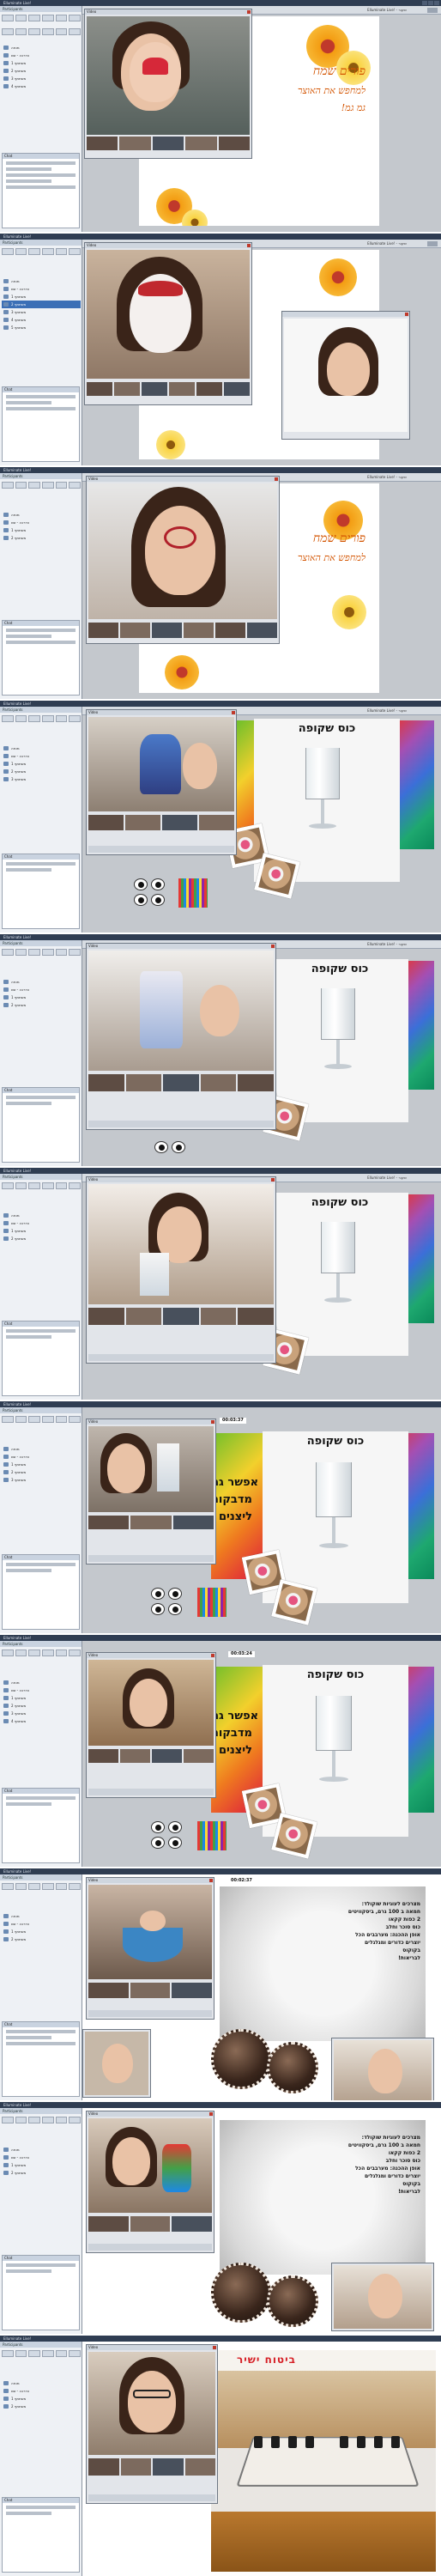 Image resolution: width=441 pixels, height=2576 pixels. I want to click on close-button, so click(436, 3).